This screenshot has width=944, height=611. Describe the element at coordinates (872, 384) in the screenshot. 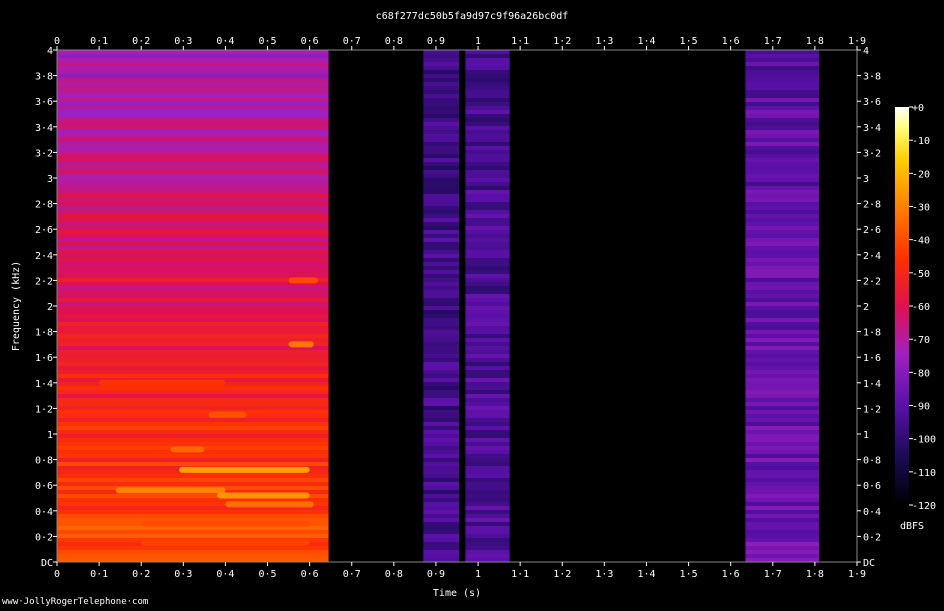

I see `y-tick-right-label: 1·4` at that location.